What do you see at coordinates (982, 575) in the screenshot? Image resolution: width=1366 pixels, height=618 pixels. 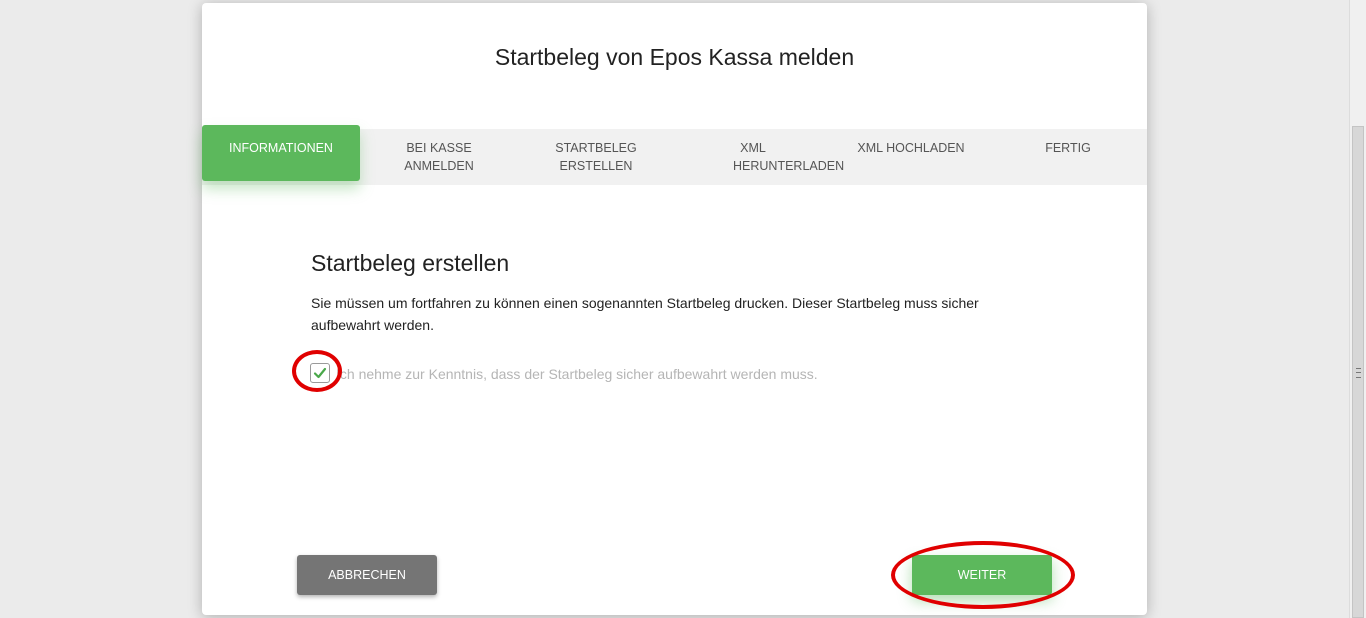 I see `next-button: WEITER` at bounding box center [982, 575].